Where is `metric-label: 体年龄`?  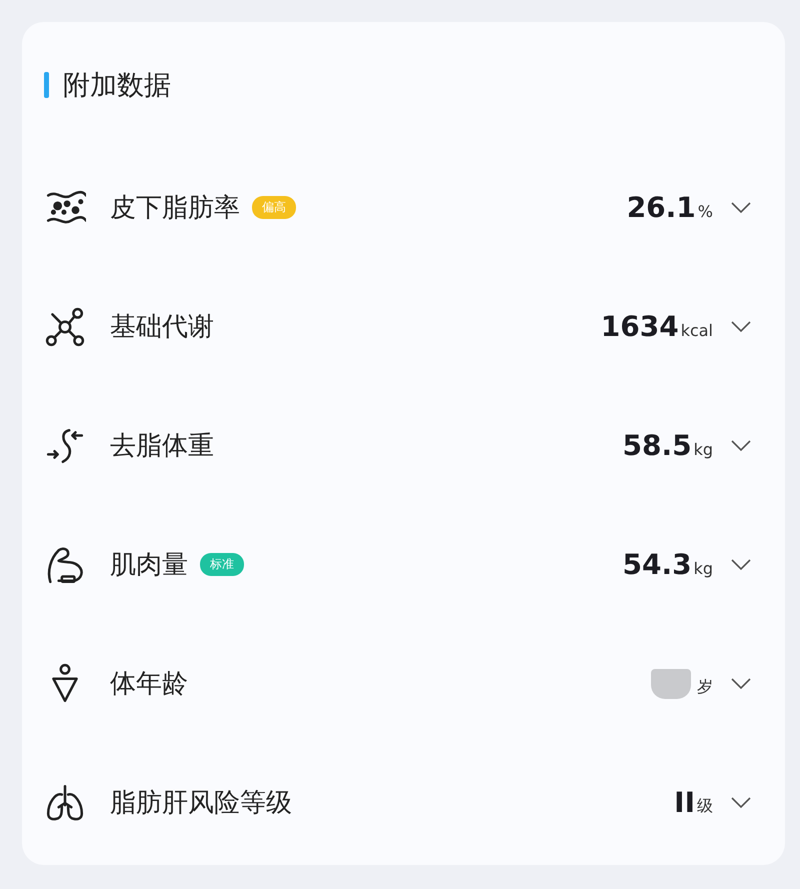
metric-label: 体年龄 is located at coordinates (149, 684).